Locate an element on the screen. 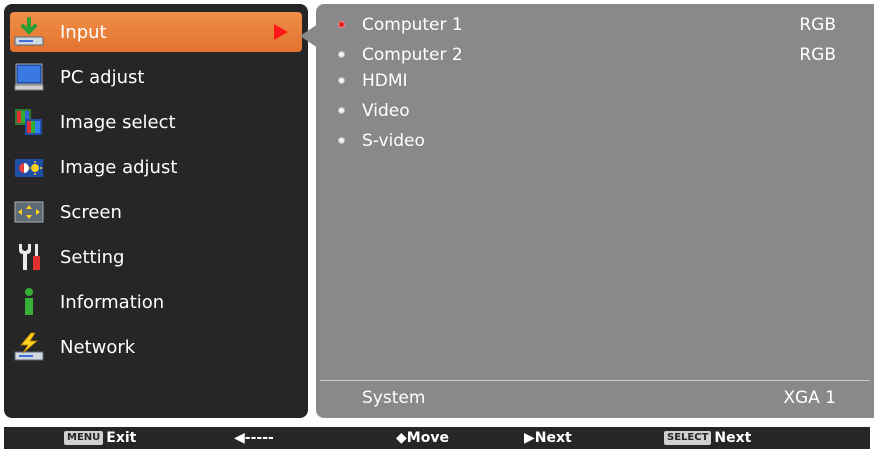 This screenshot has width=874, height=452. menu-item-label: Screen is located at coordinates (91, 212).